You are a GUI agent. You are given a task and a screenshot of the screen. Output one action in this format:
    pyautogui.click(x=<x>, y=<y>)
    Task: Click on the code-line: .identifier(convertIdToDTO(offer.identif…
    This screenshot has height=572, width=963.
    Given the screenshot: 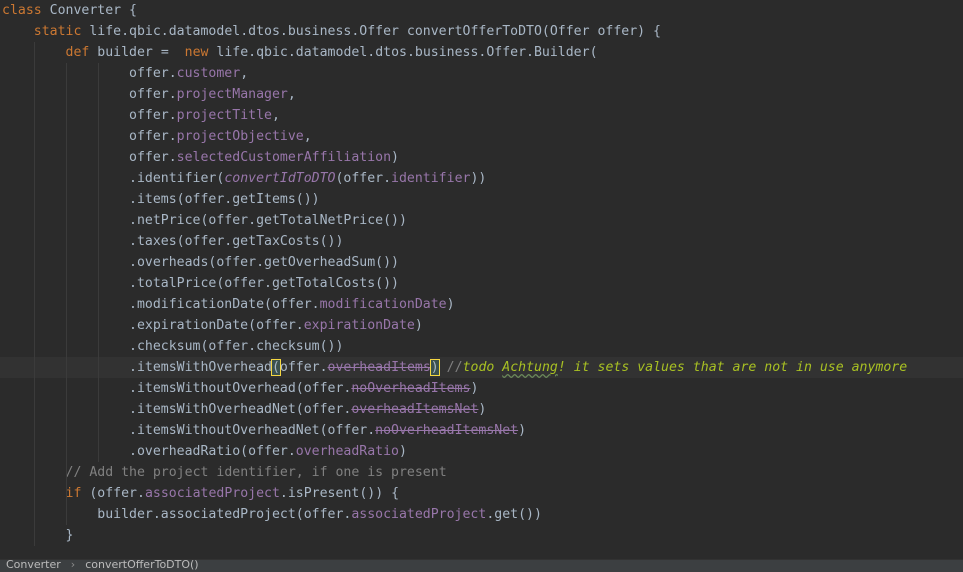 What is the action you would take?
    pyautogui.click(x=481, y=178)
    